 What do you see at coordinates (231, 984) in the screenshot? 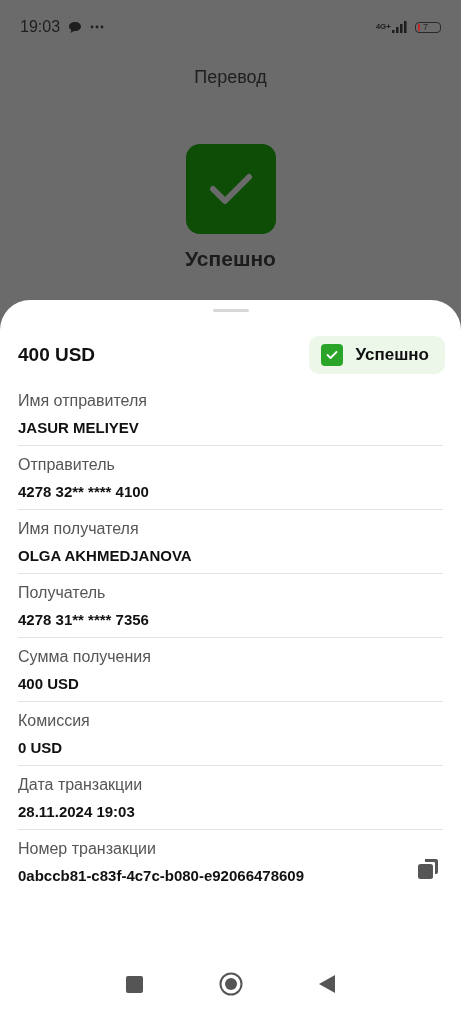
I see `home-icon` at bounding box center [231, 984].